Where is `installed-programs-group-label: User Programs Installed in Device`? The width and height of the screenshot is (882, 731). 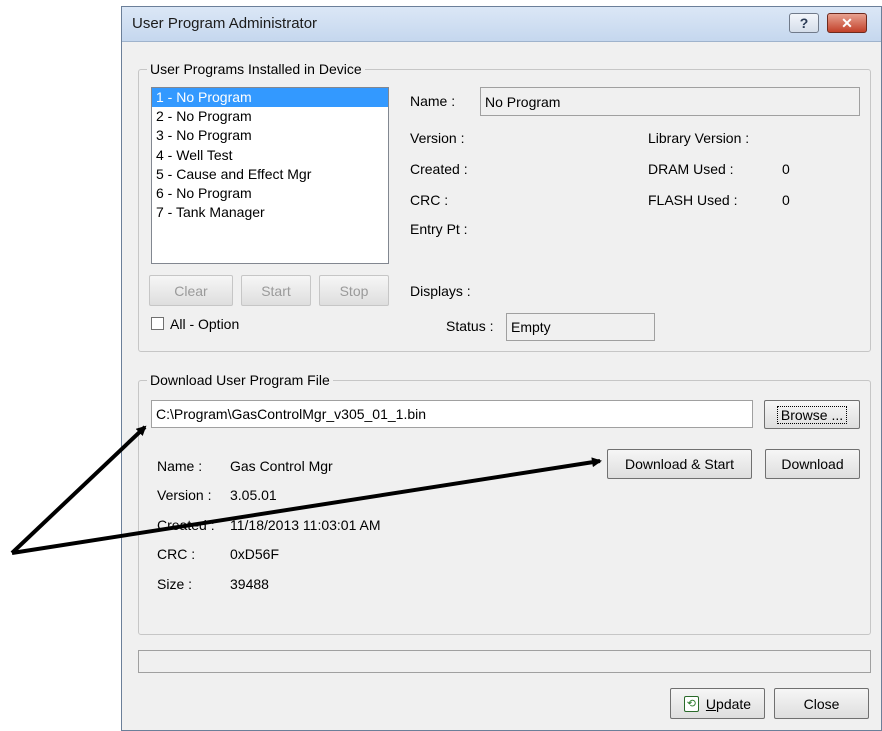 installed-programs-group-label: User Programs Installed in Device is located at coordinates (256, 69).